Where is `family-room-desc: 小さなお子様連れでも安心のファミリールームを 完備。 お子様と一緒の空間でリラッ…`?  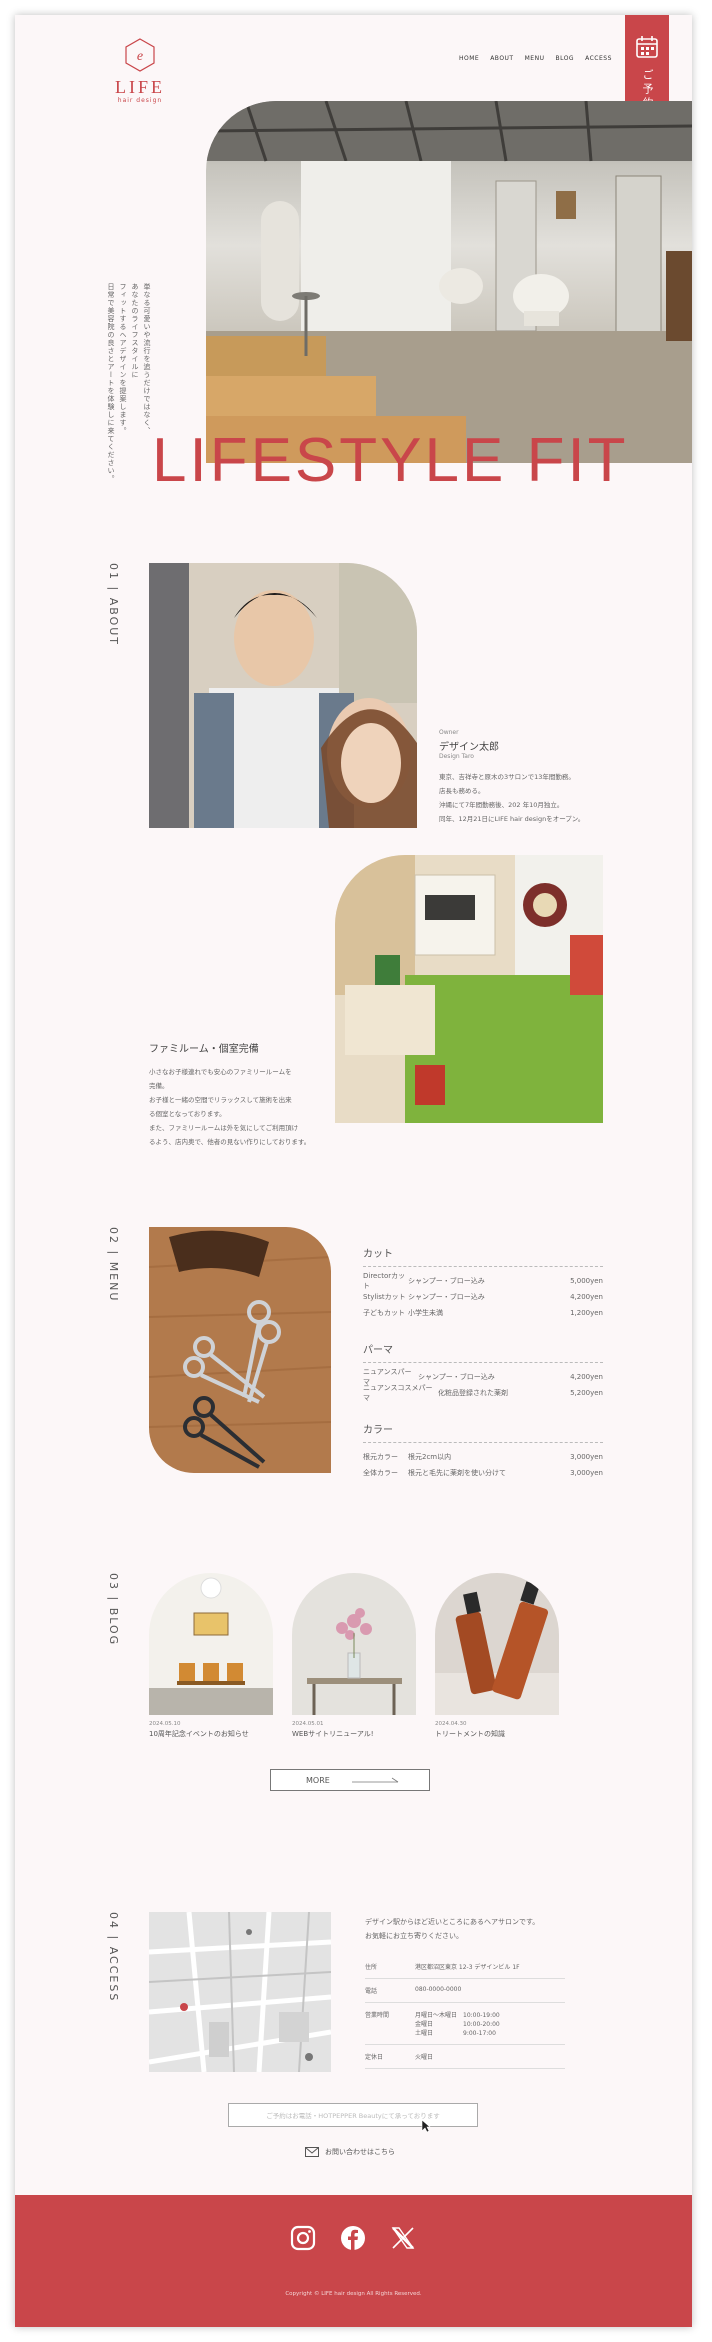
family-room-desc: 小さなお子様連れでも安心のファミリールームを 完備。 お子様と一緒の空間でリラッ… is located at coordinates (236, 1107).